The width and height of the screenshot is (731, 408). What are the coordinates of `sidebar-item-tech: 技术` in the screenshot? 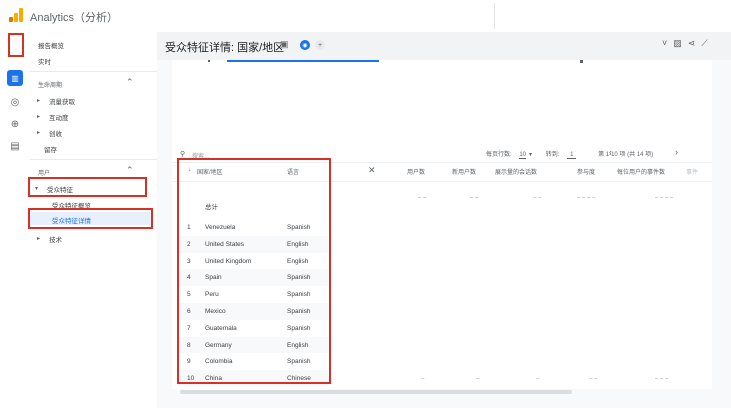 It's located at (55, 239).